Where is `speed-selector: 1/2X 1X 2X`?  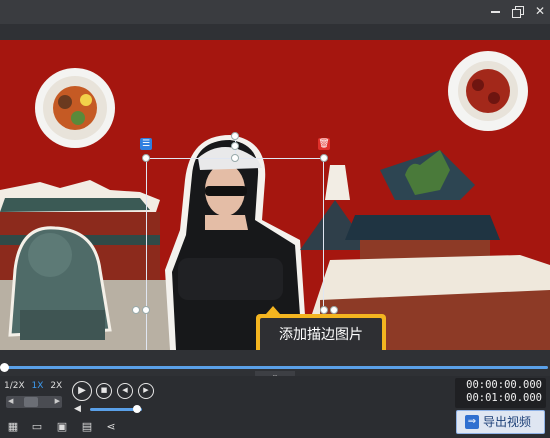 speed-selector: 1/2X 1X 2X is located at coordinates (35, 386).